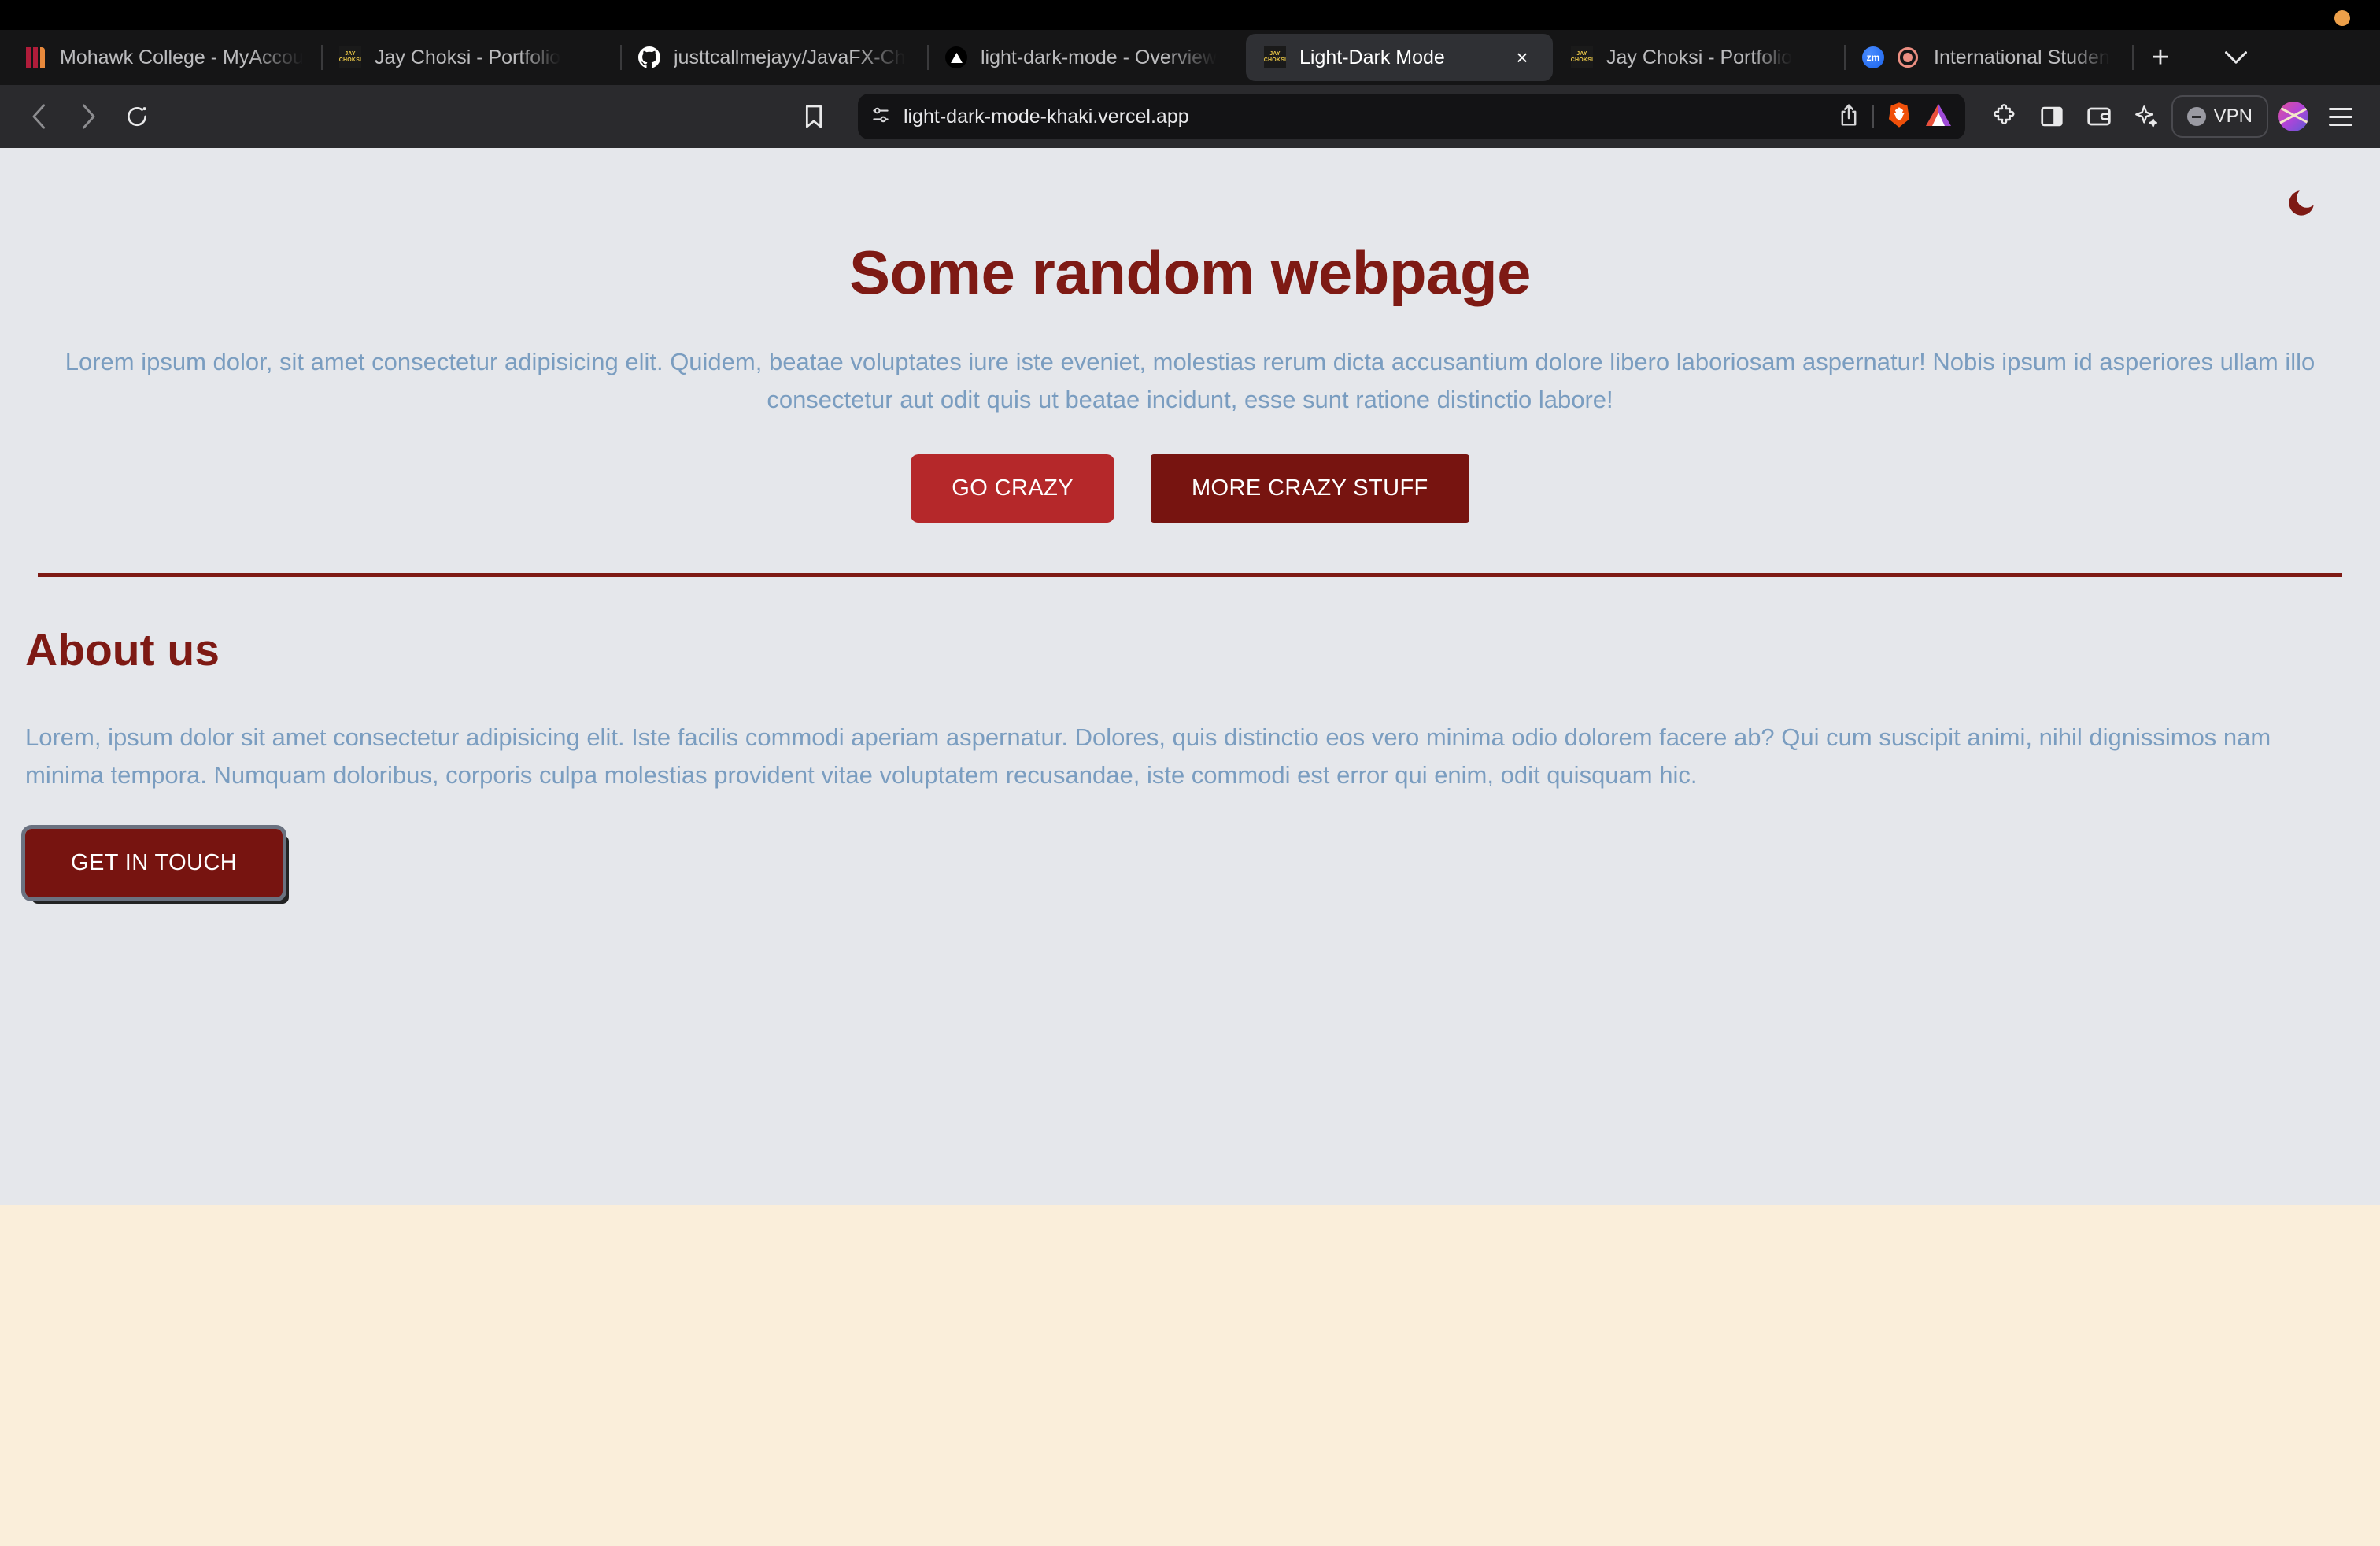  I want to click on window-status-dot, so click(2342, 18).